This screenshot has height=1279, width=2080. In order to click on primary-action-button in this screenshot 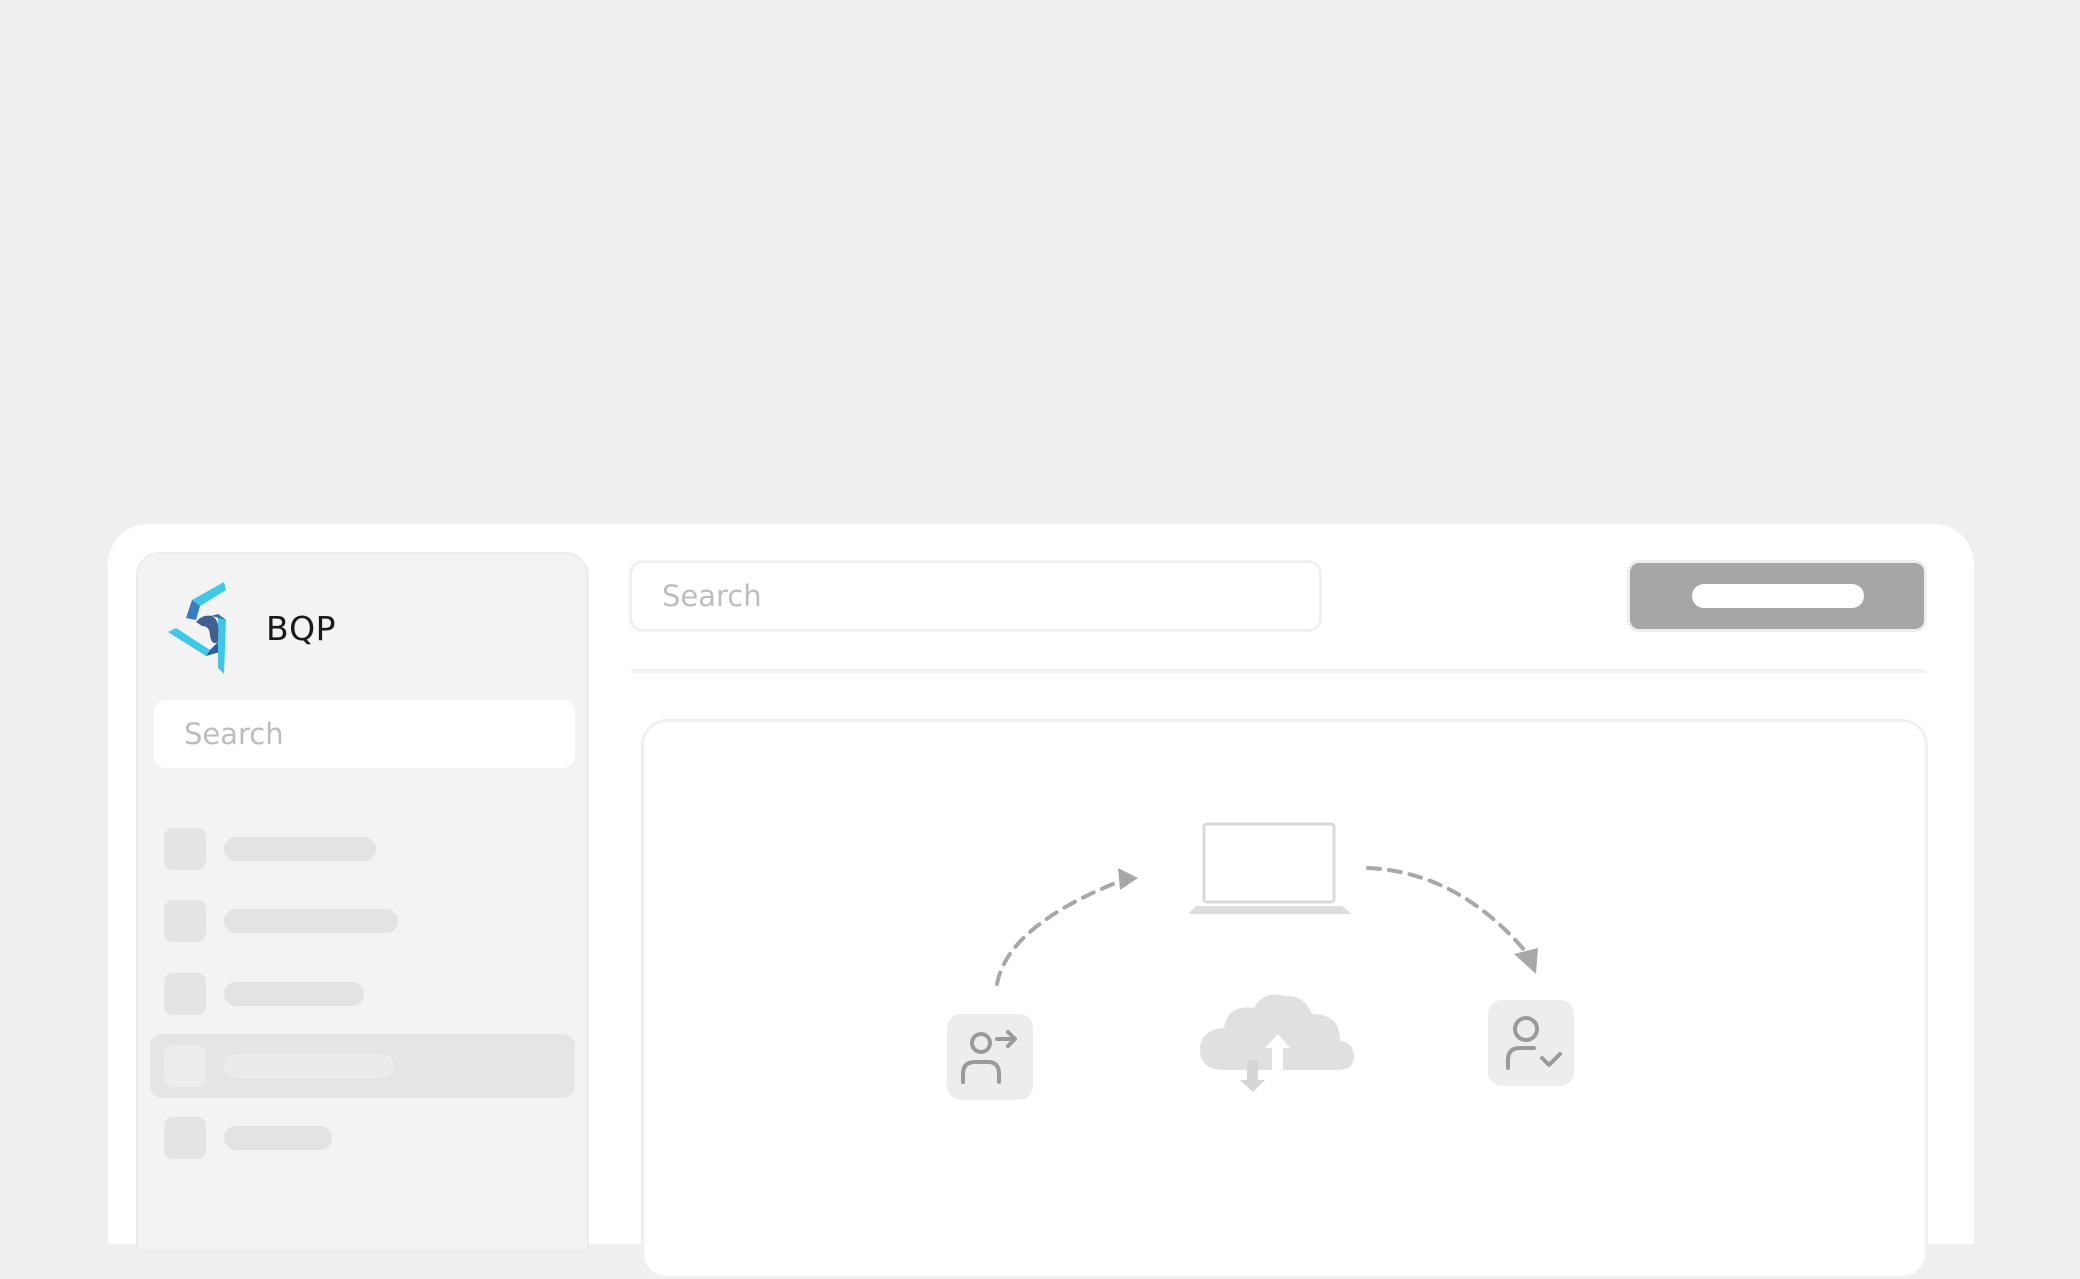, I will do `click(1777, 596)`.